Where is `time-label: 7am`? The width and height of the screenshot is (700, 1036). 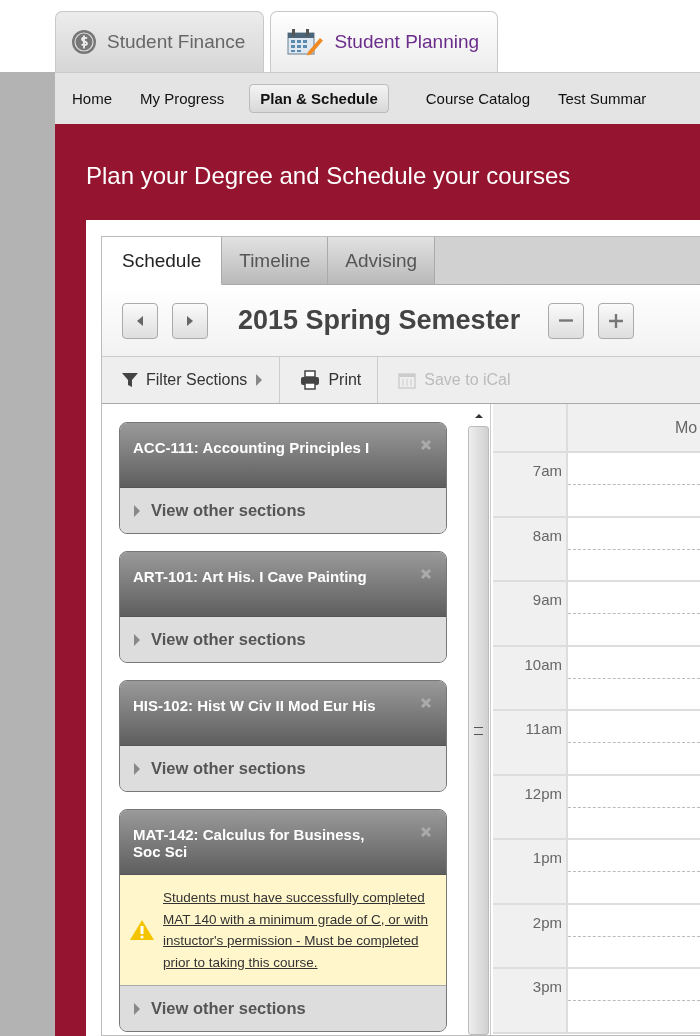
time-label: 7am is located at coordinates (547, 470).